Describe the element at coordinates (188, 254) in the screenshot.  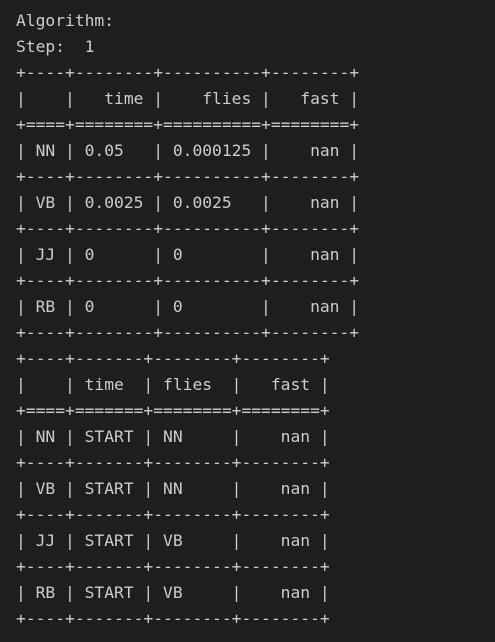
I see `table-row: | JJ | 0 | 0 | nan |` at that location.